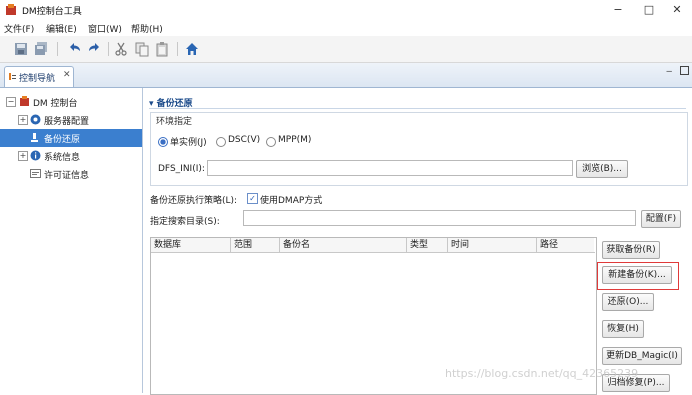  What do you see at coordinates (35, 155) in the screenshot?
I see `info-icon` at bounding box center [35, 155].